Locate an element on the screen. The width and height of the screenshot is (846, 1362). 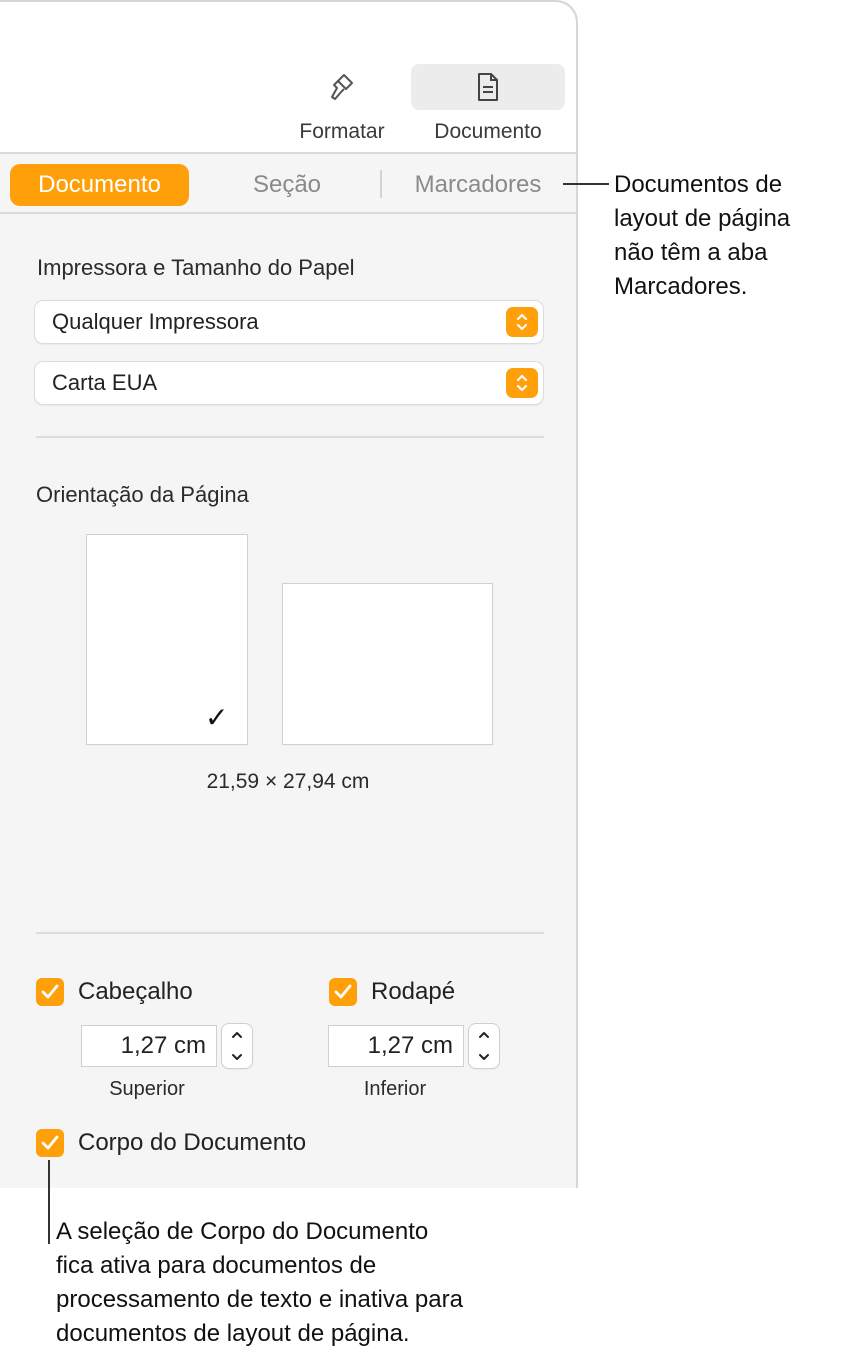
footer-margin-caption: Inferior is located at coordinates (395, 1089).